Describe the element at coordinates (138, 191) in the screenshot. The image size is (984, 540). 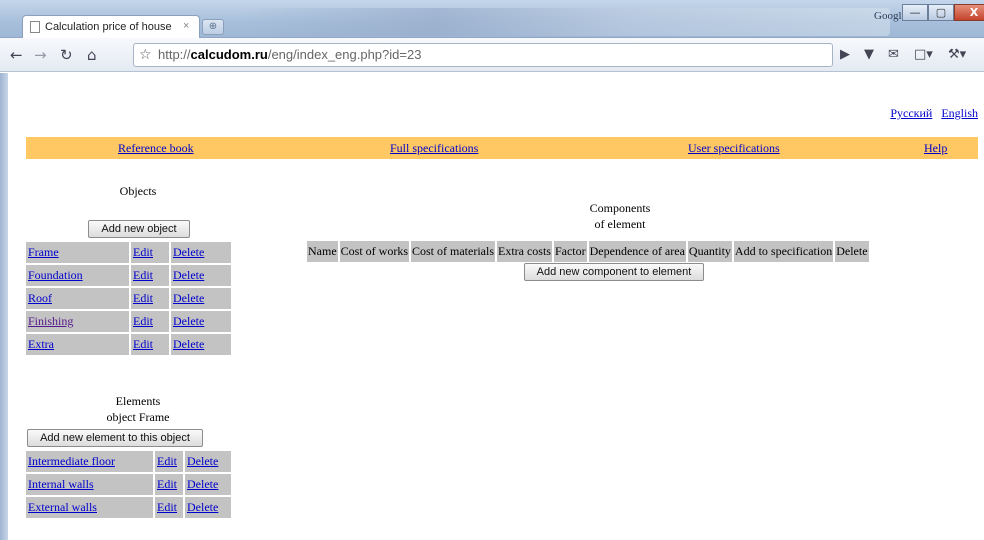
I see `objects-title: Objects` at that location.